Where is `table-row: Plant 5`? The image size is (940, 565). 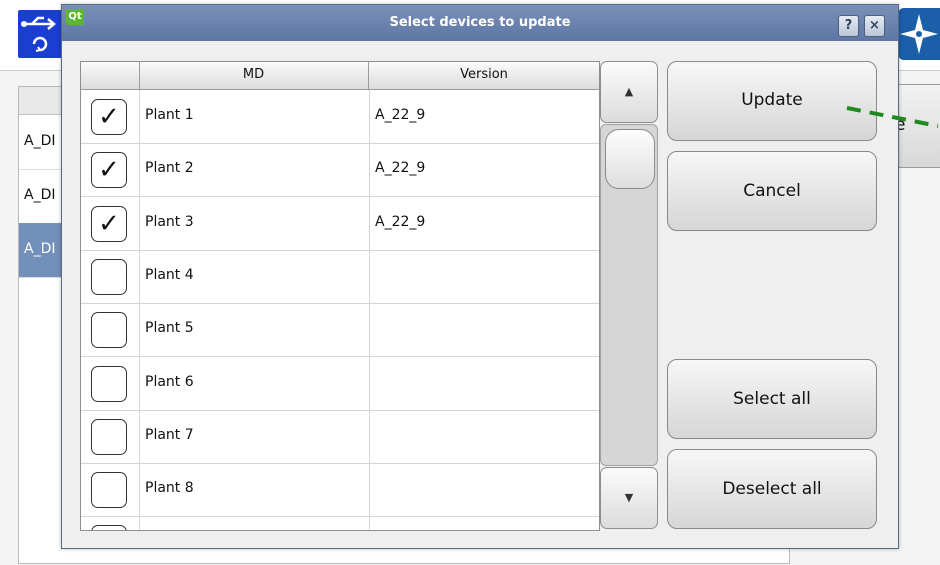 table-row: Plant 5 is located at coordinates (340, 330).